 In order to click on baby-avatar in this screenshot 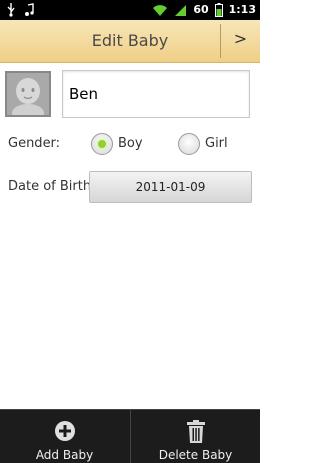, I will do `click(28, 94)`.